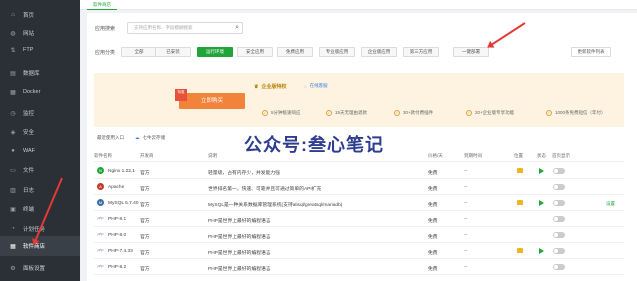 This screenshot has height=281, width=637. What do you see at coordinates (40, 132) in the screenshot?
I see `sidebar-item-6: ◈ 安全` at bounding box center [40, 132].